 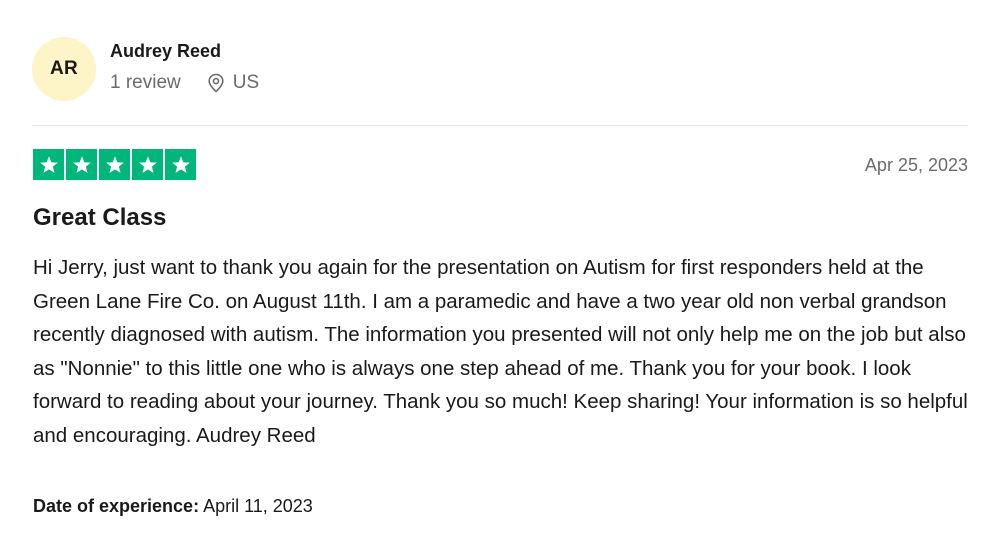 What do you see at coordinates (99, 218) in the screenshot?
I see `review-title: Great Class` at bounding box center [99, 218].